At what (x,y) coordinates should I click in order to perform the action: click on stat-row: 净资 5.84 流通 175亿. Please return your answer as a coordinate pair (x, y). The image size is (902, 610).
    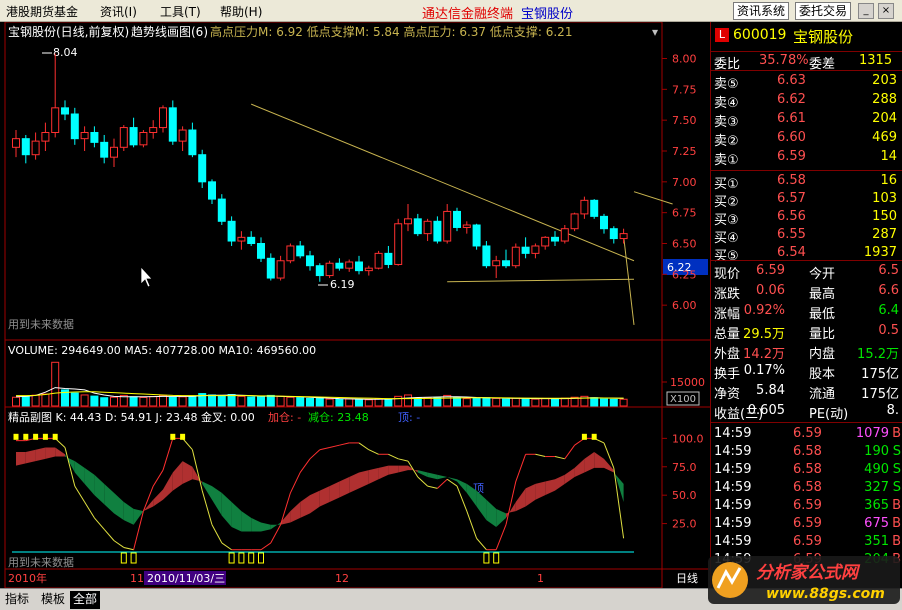
    Looking at the image, I should click on (806, 392).